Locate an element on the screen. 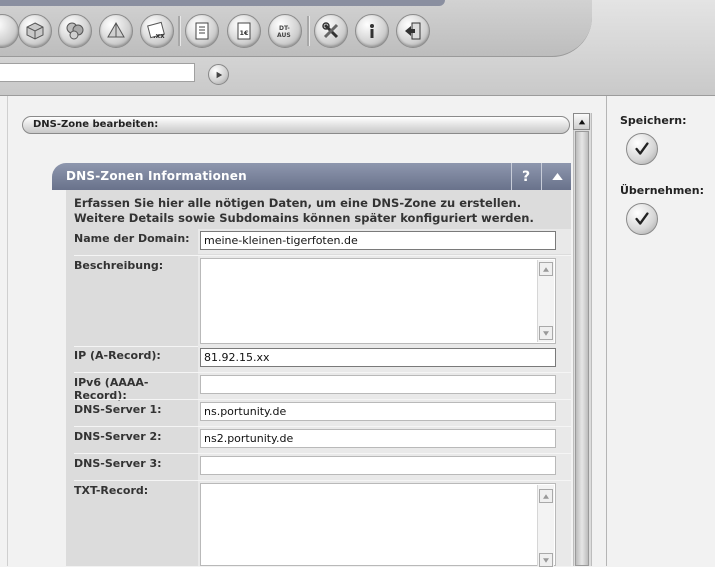 The image size is (715, 567). xx-domain-icon: .xx is located at coordinates (157, 31).